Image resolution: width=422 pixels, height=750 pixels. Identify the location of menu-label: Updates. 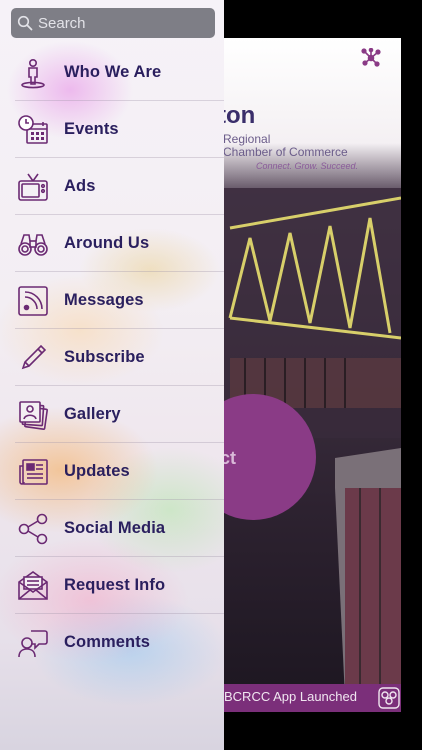
(97, 471).